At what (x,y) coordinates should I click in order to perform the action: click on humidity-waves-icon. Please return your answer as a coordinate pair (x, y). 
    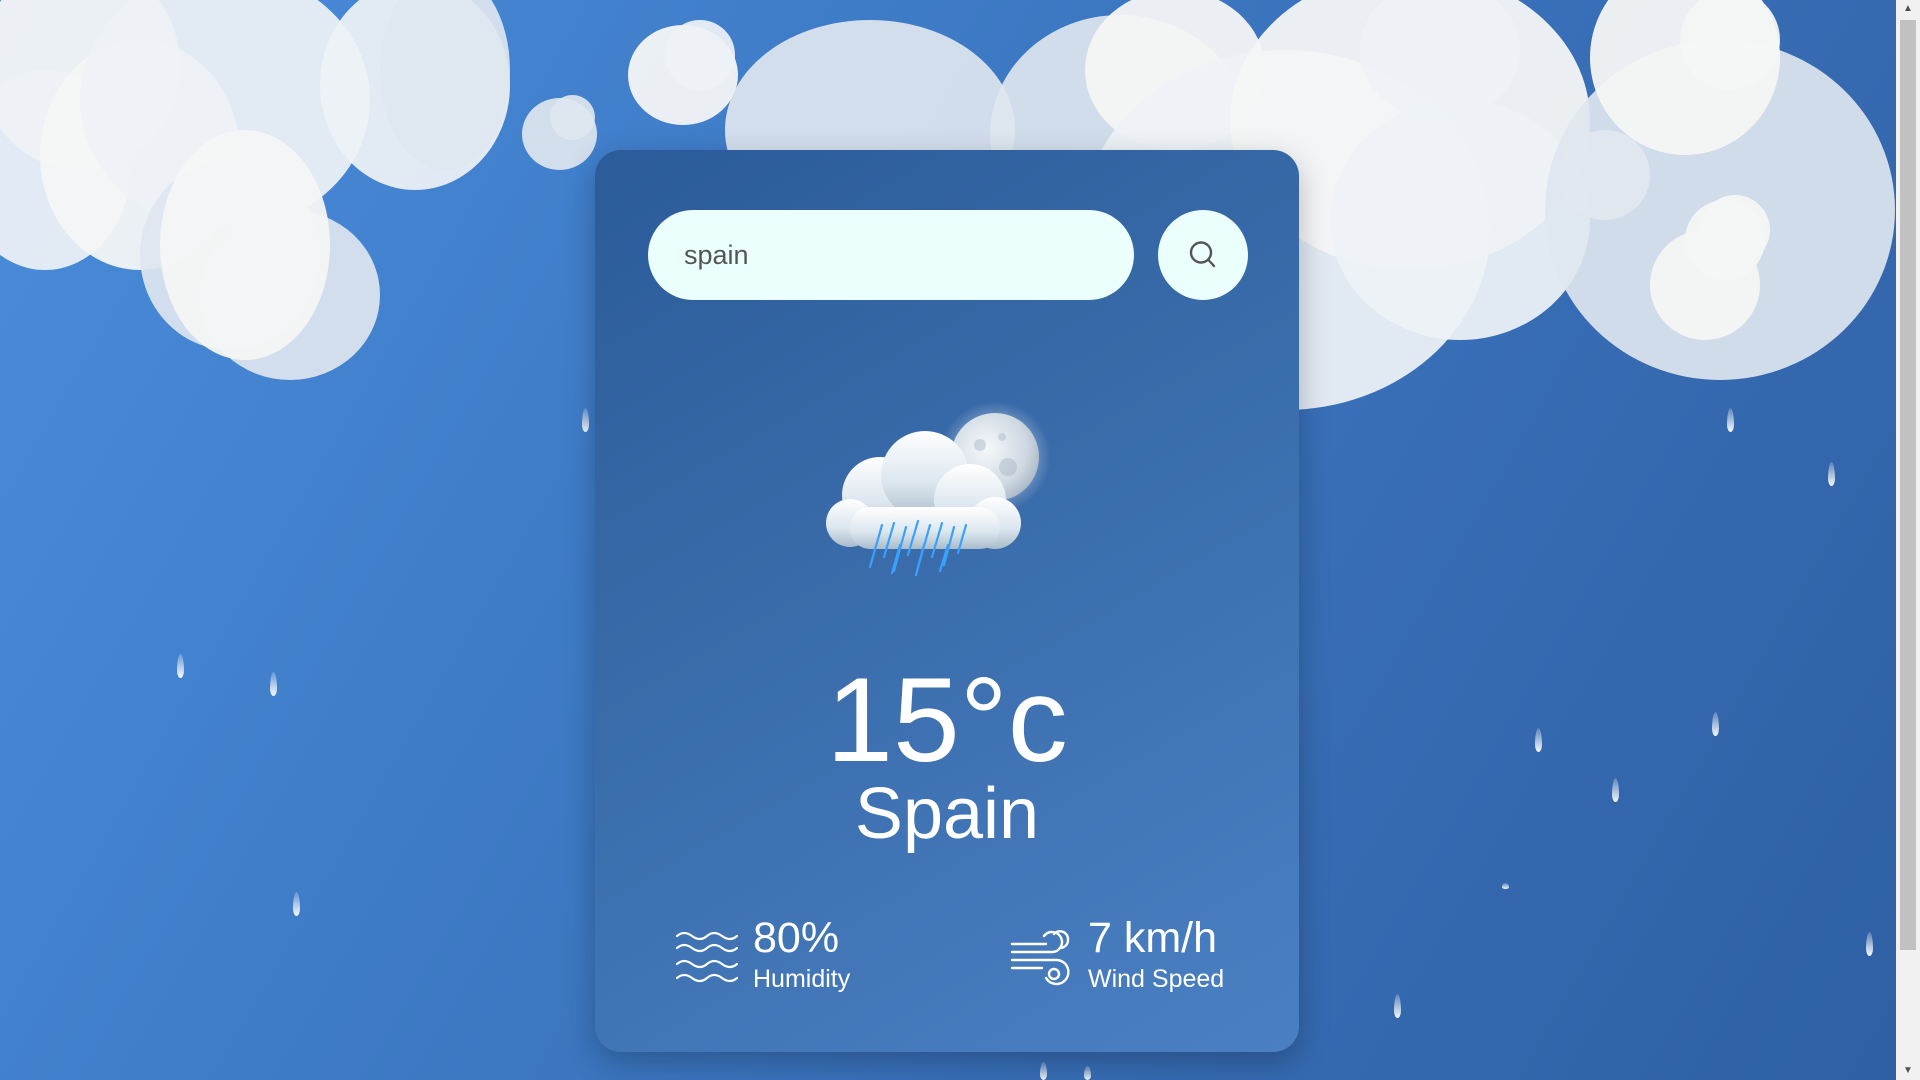
    Looking at the image, I should click on (707, 956).